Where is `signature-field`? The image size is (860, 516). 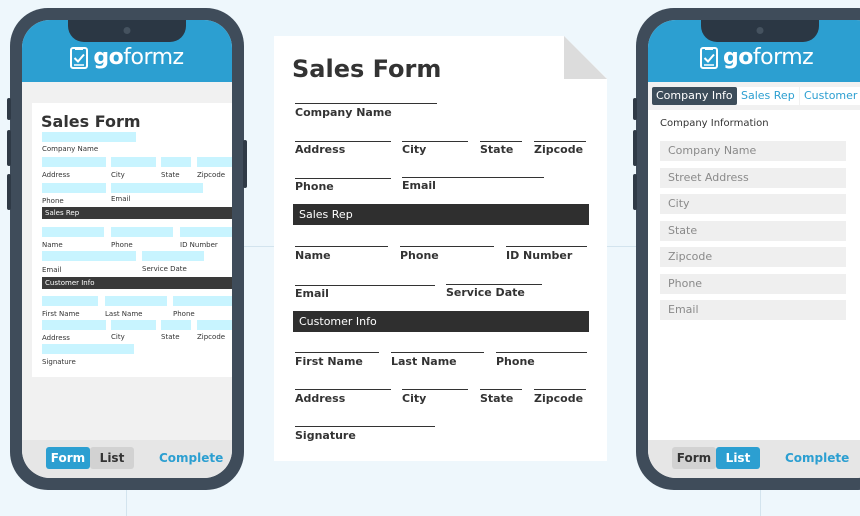 signature-field is located at coordinates (88, 349).